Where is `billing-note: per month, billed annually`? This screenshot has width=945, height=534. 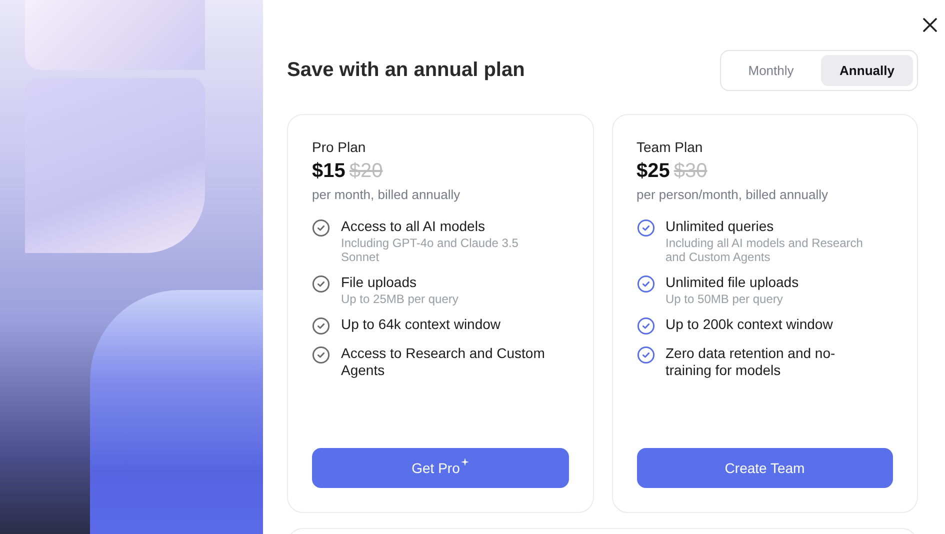 billing-note: per month, billed annually is located at coordinates (387, 194).